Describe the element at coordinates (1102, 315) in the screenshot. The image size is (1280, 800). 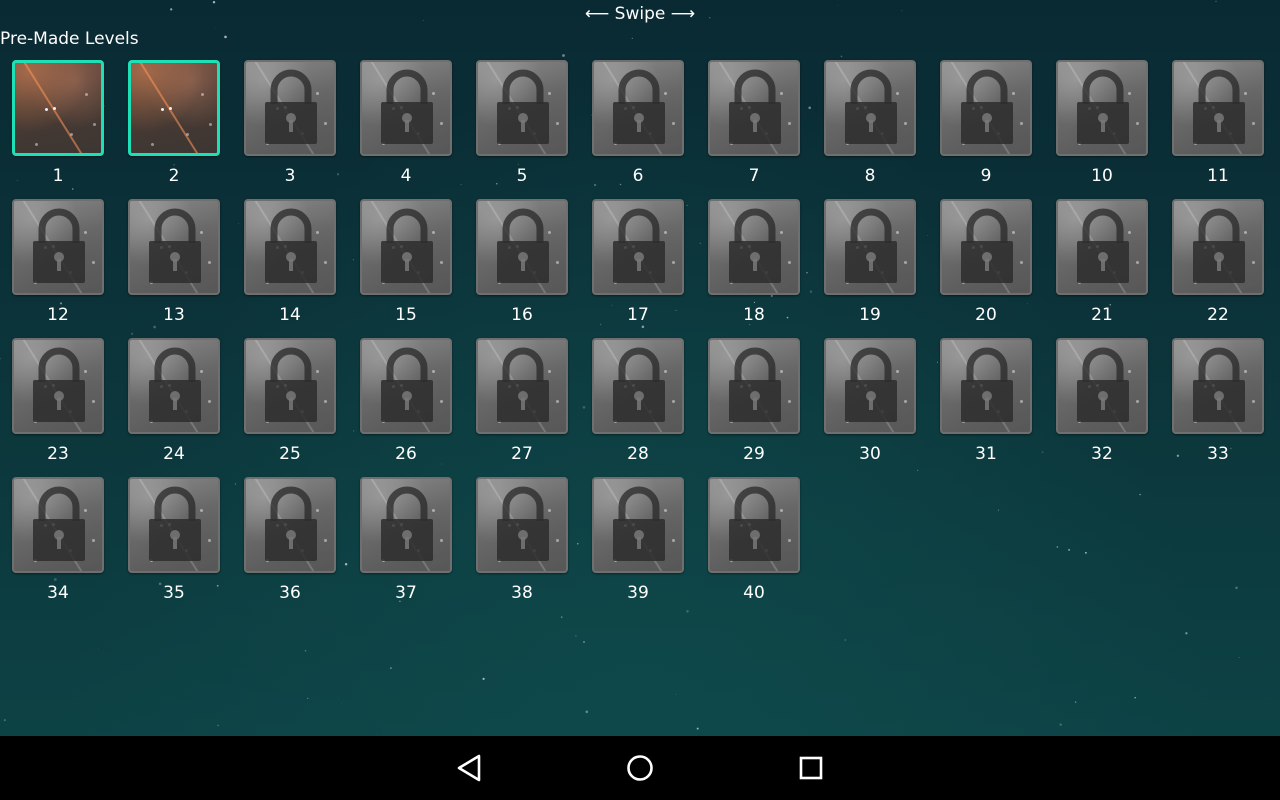
I see `level-number: 21` at that location.